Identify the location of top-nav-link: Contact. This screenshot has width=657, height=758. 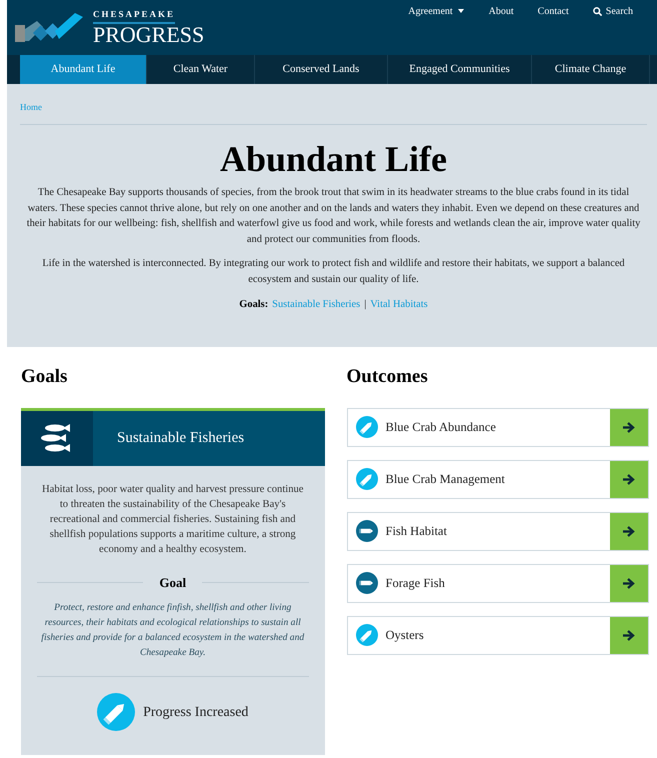
(553, 11).